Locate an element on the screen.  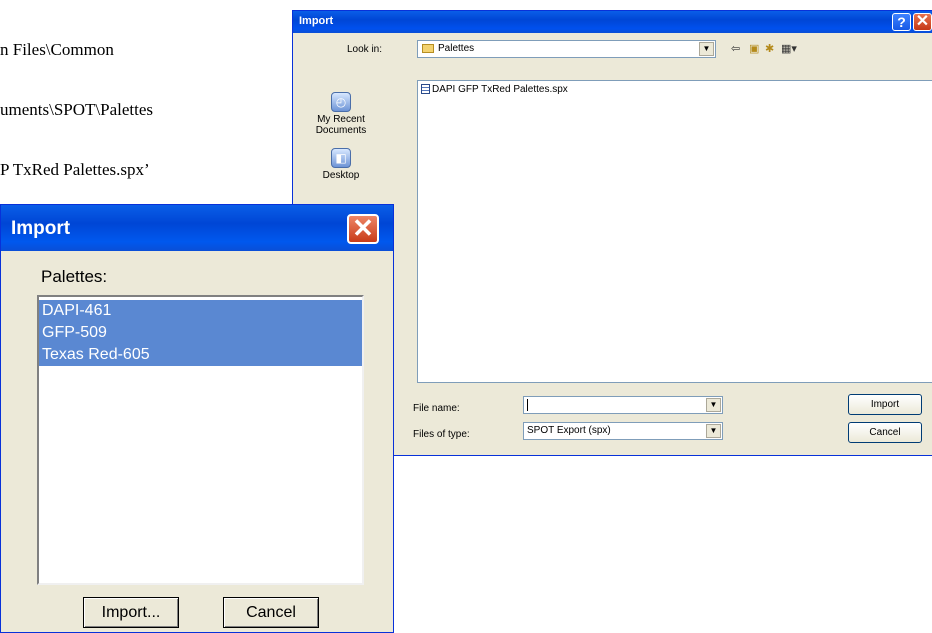
desktop-icon: ◧ is located at coordinates (341, 158).